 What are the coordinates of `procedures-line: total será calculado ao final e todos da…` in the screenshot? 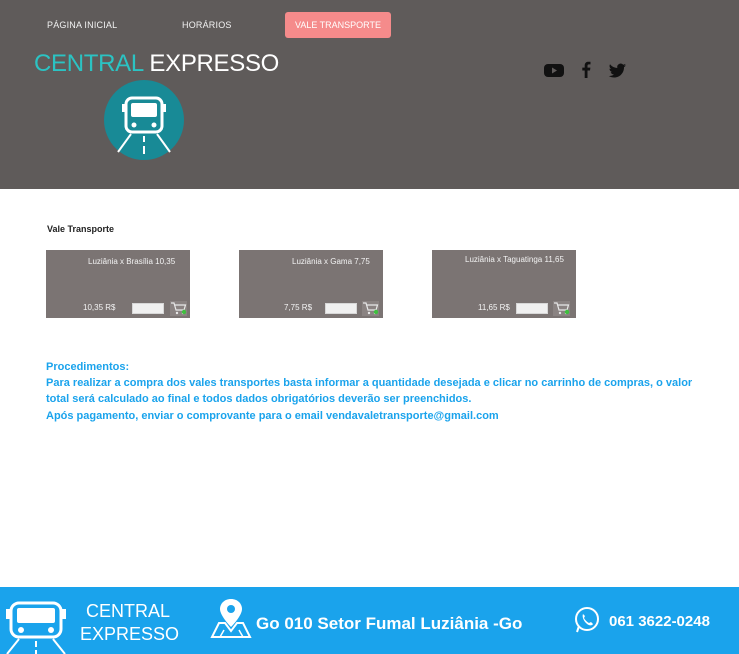 It's located at (259, 399).